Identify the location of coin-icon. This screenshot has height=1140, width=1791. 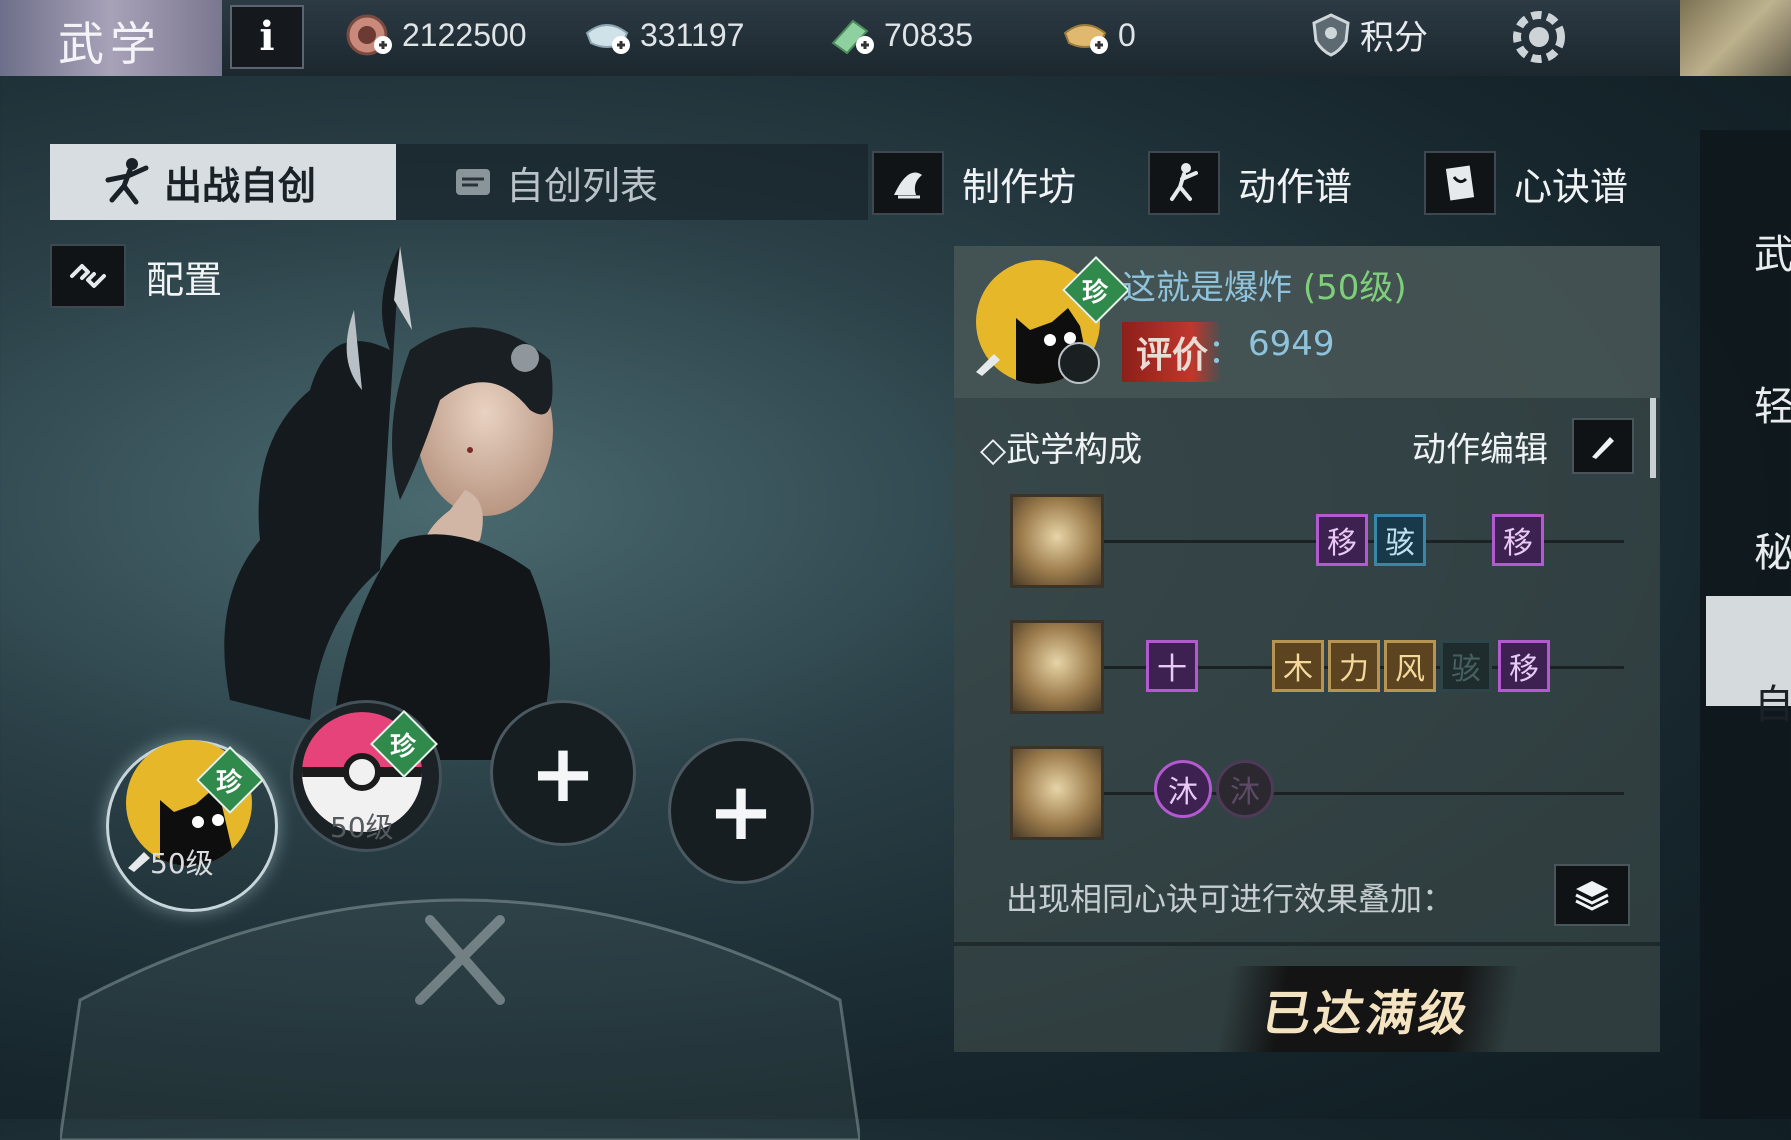
(370, 35).